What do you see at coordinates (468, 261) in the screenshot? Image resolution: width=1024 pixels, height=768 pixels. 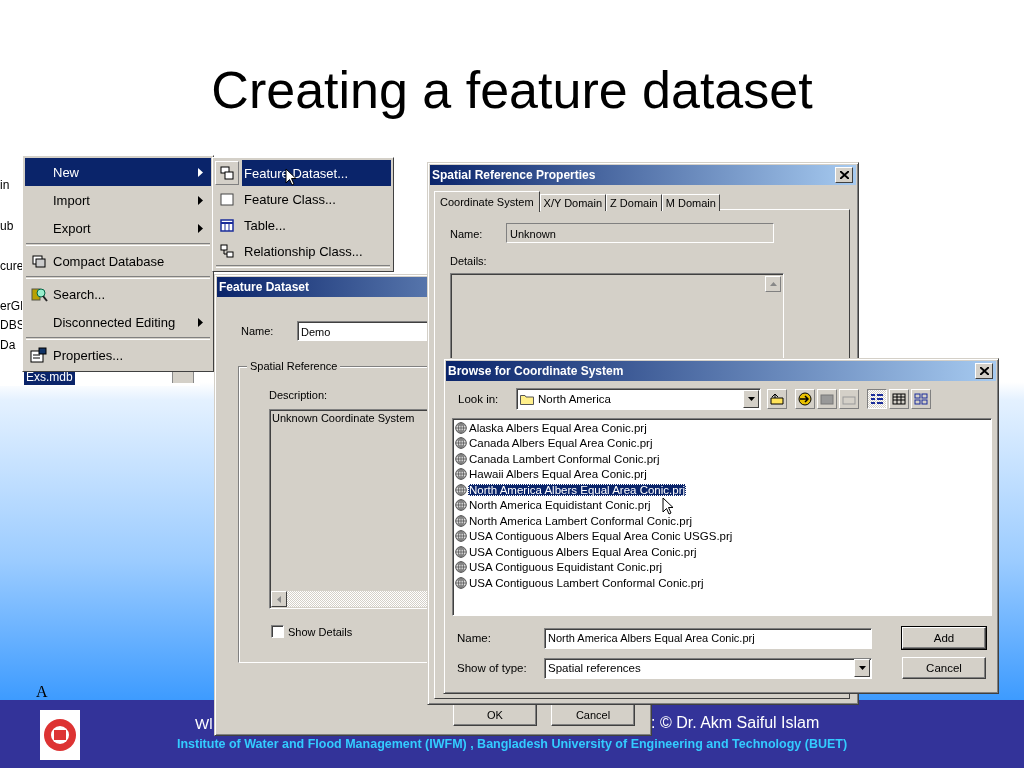 I see `field-label: Details:` at bounding box center [468, 261].